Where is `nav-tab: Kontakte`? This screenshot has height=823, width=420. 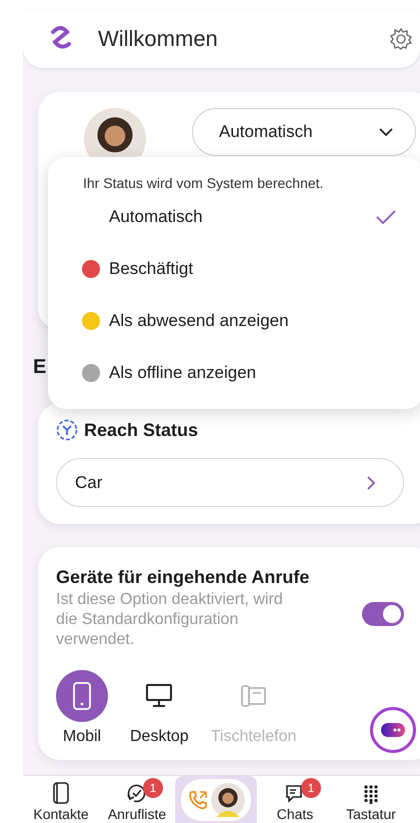
nav-tab: Kontakte is located at coordinates (61, 799).